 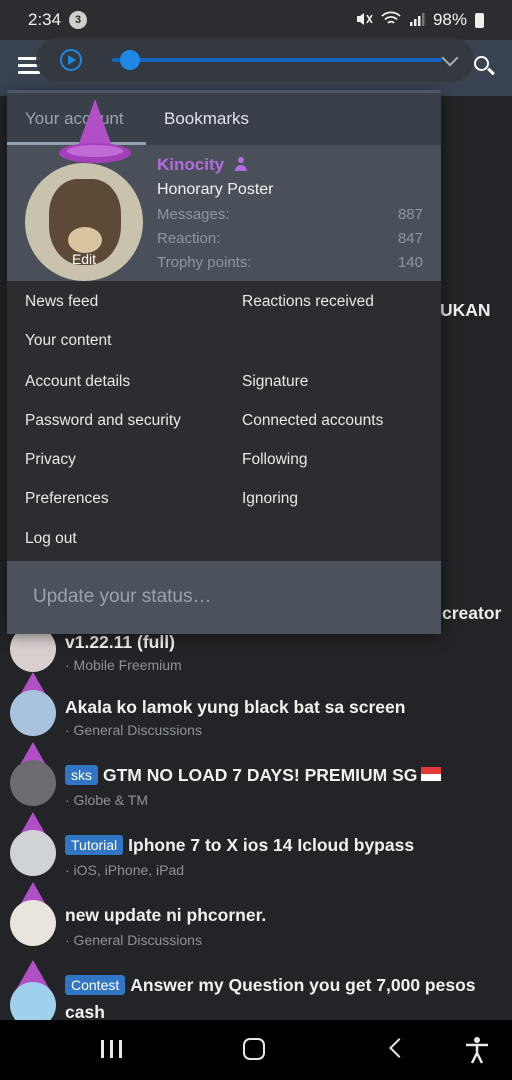 I want to click on thread-title: new update ni phcorner., so click(x=165, y=915).